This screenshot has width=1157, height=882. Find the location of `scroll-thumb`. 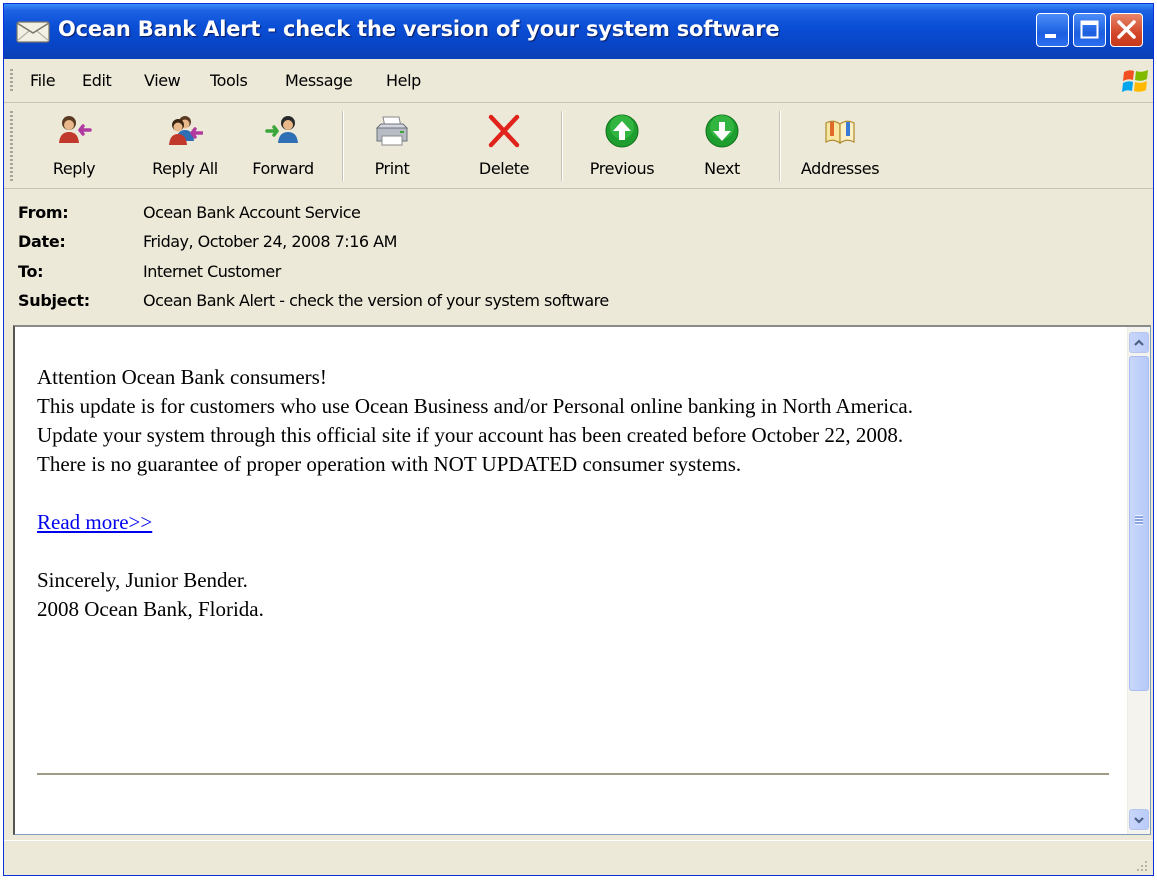

scroll-thumb is located at coordinates (1139, 523).